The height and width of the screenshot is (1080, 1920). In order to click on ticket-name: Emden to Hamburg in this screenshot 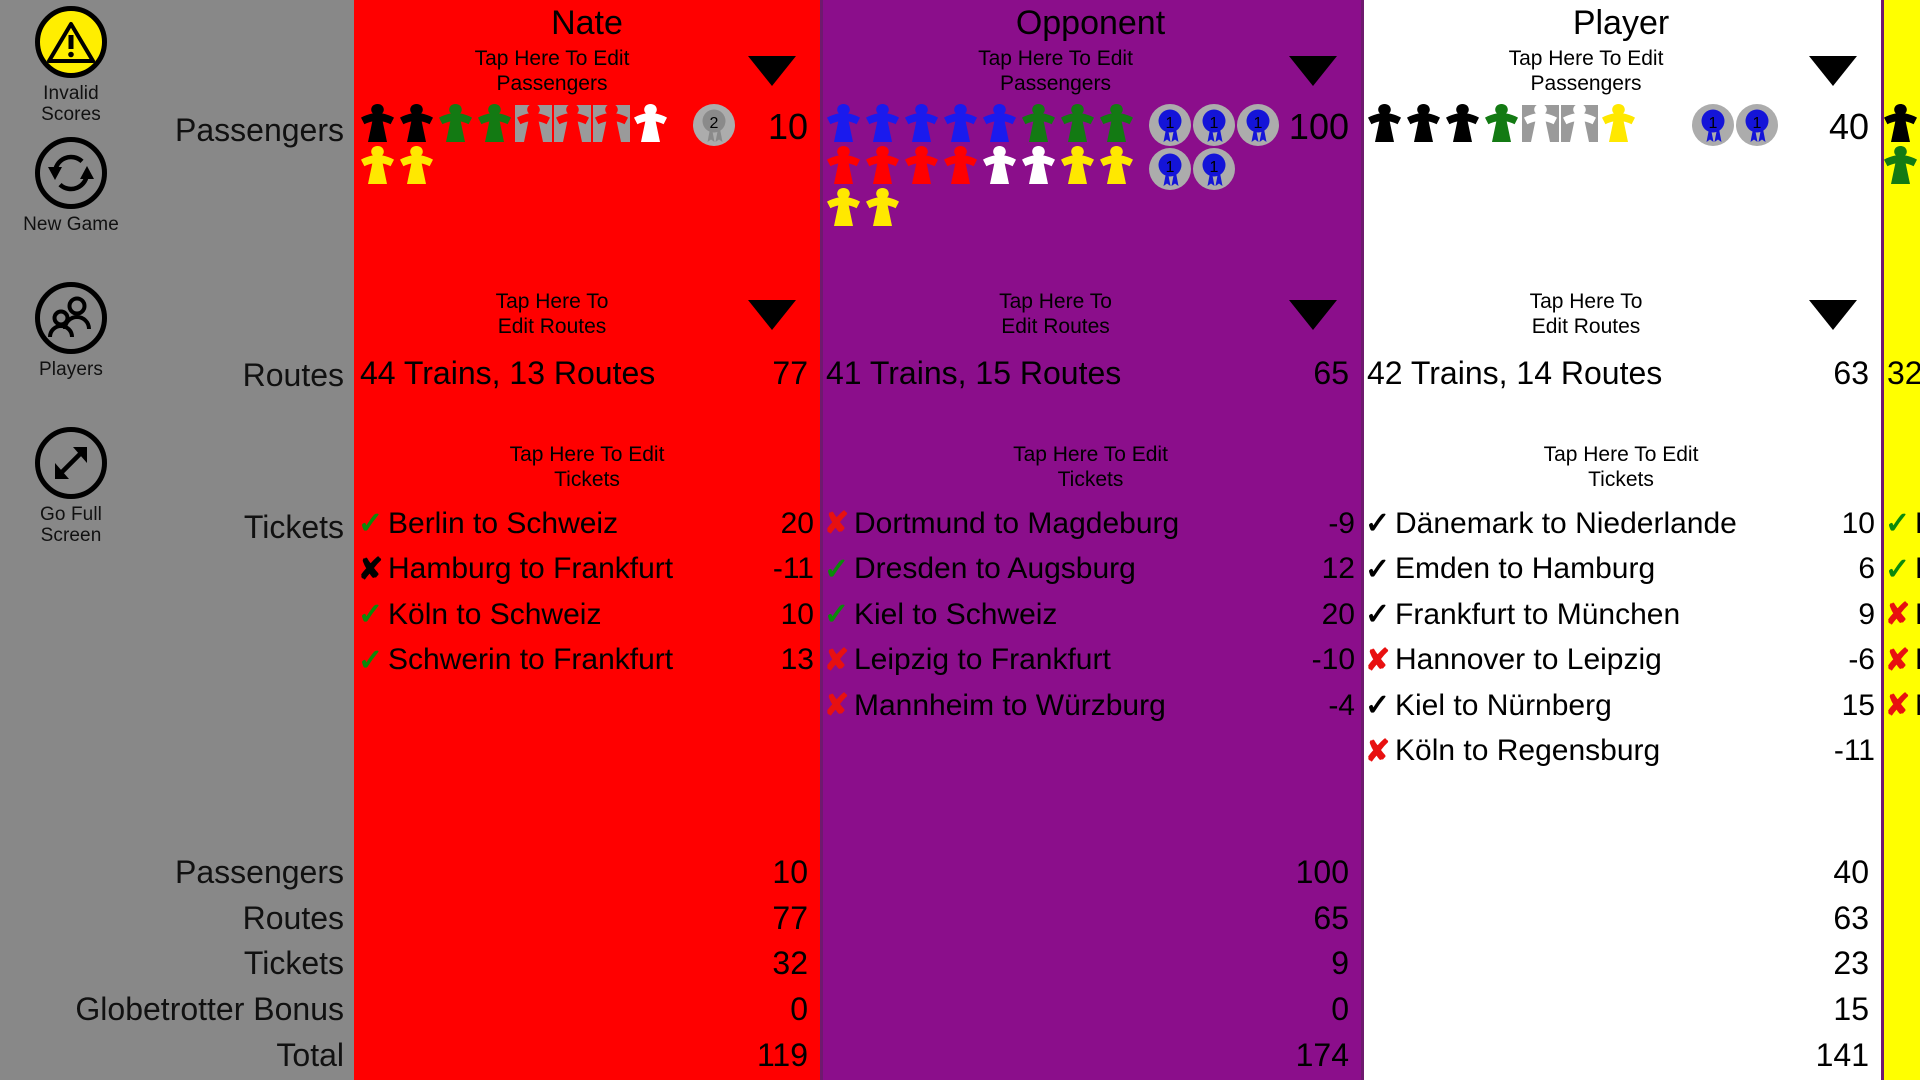, I will do `click(1525, 568)`.